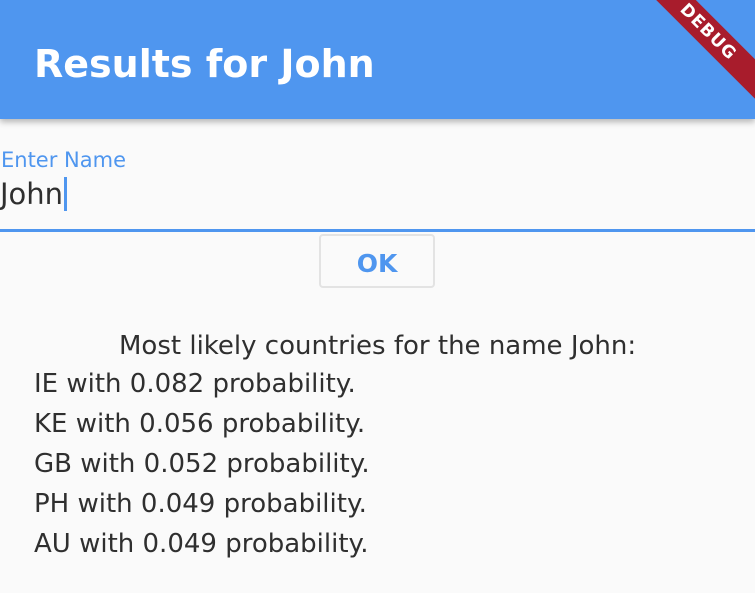 This screenshot has height=593, width=755. What do you see at coordinates (204, 64) in the screenshot?
I see `page-title: Results for John` at bounding box center [204, 64].